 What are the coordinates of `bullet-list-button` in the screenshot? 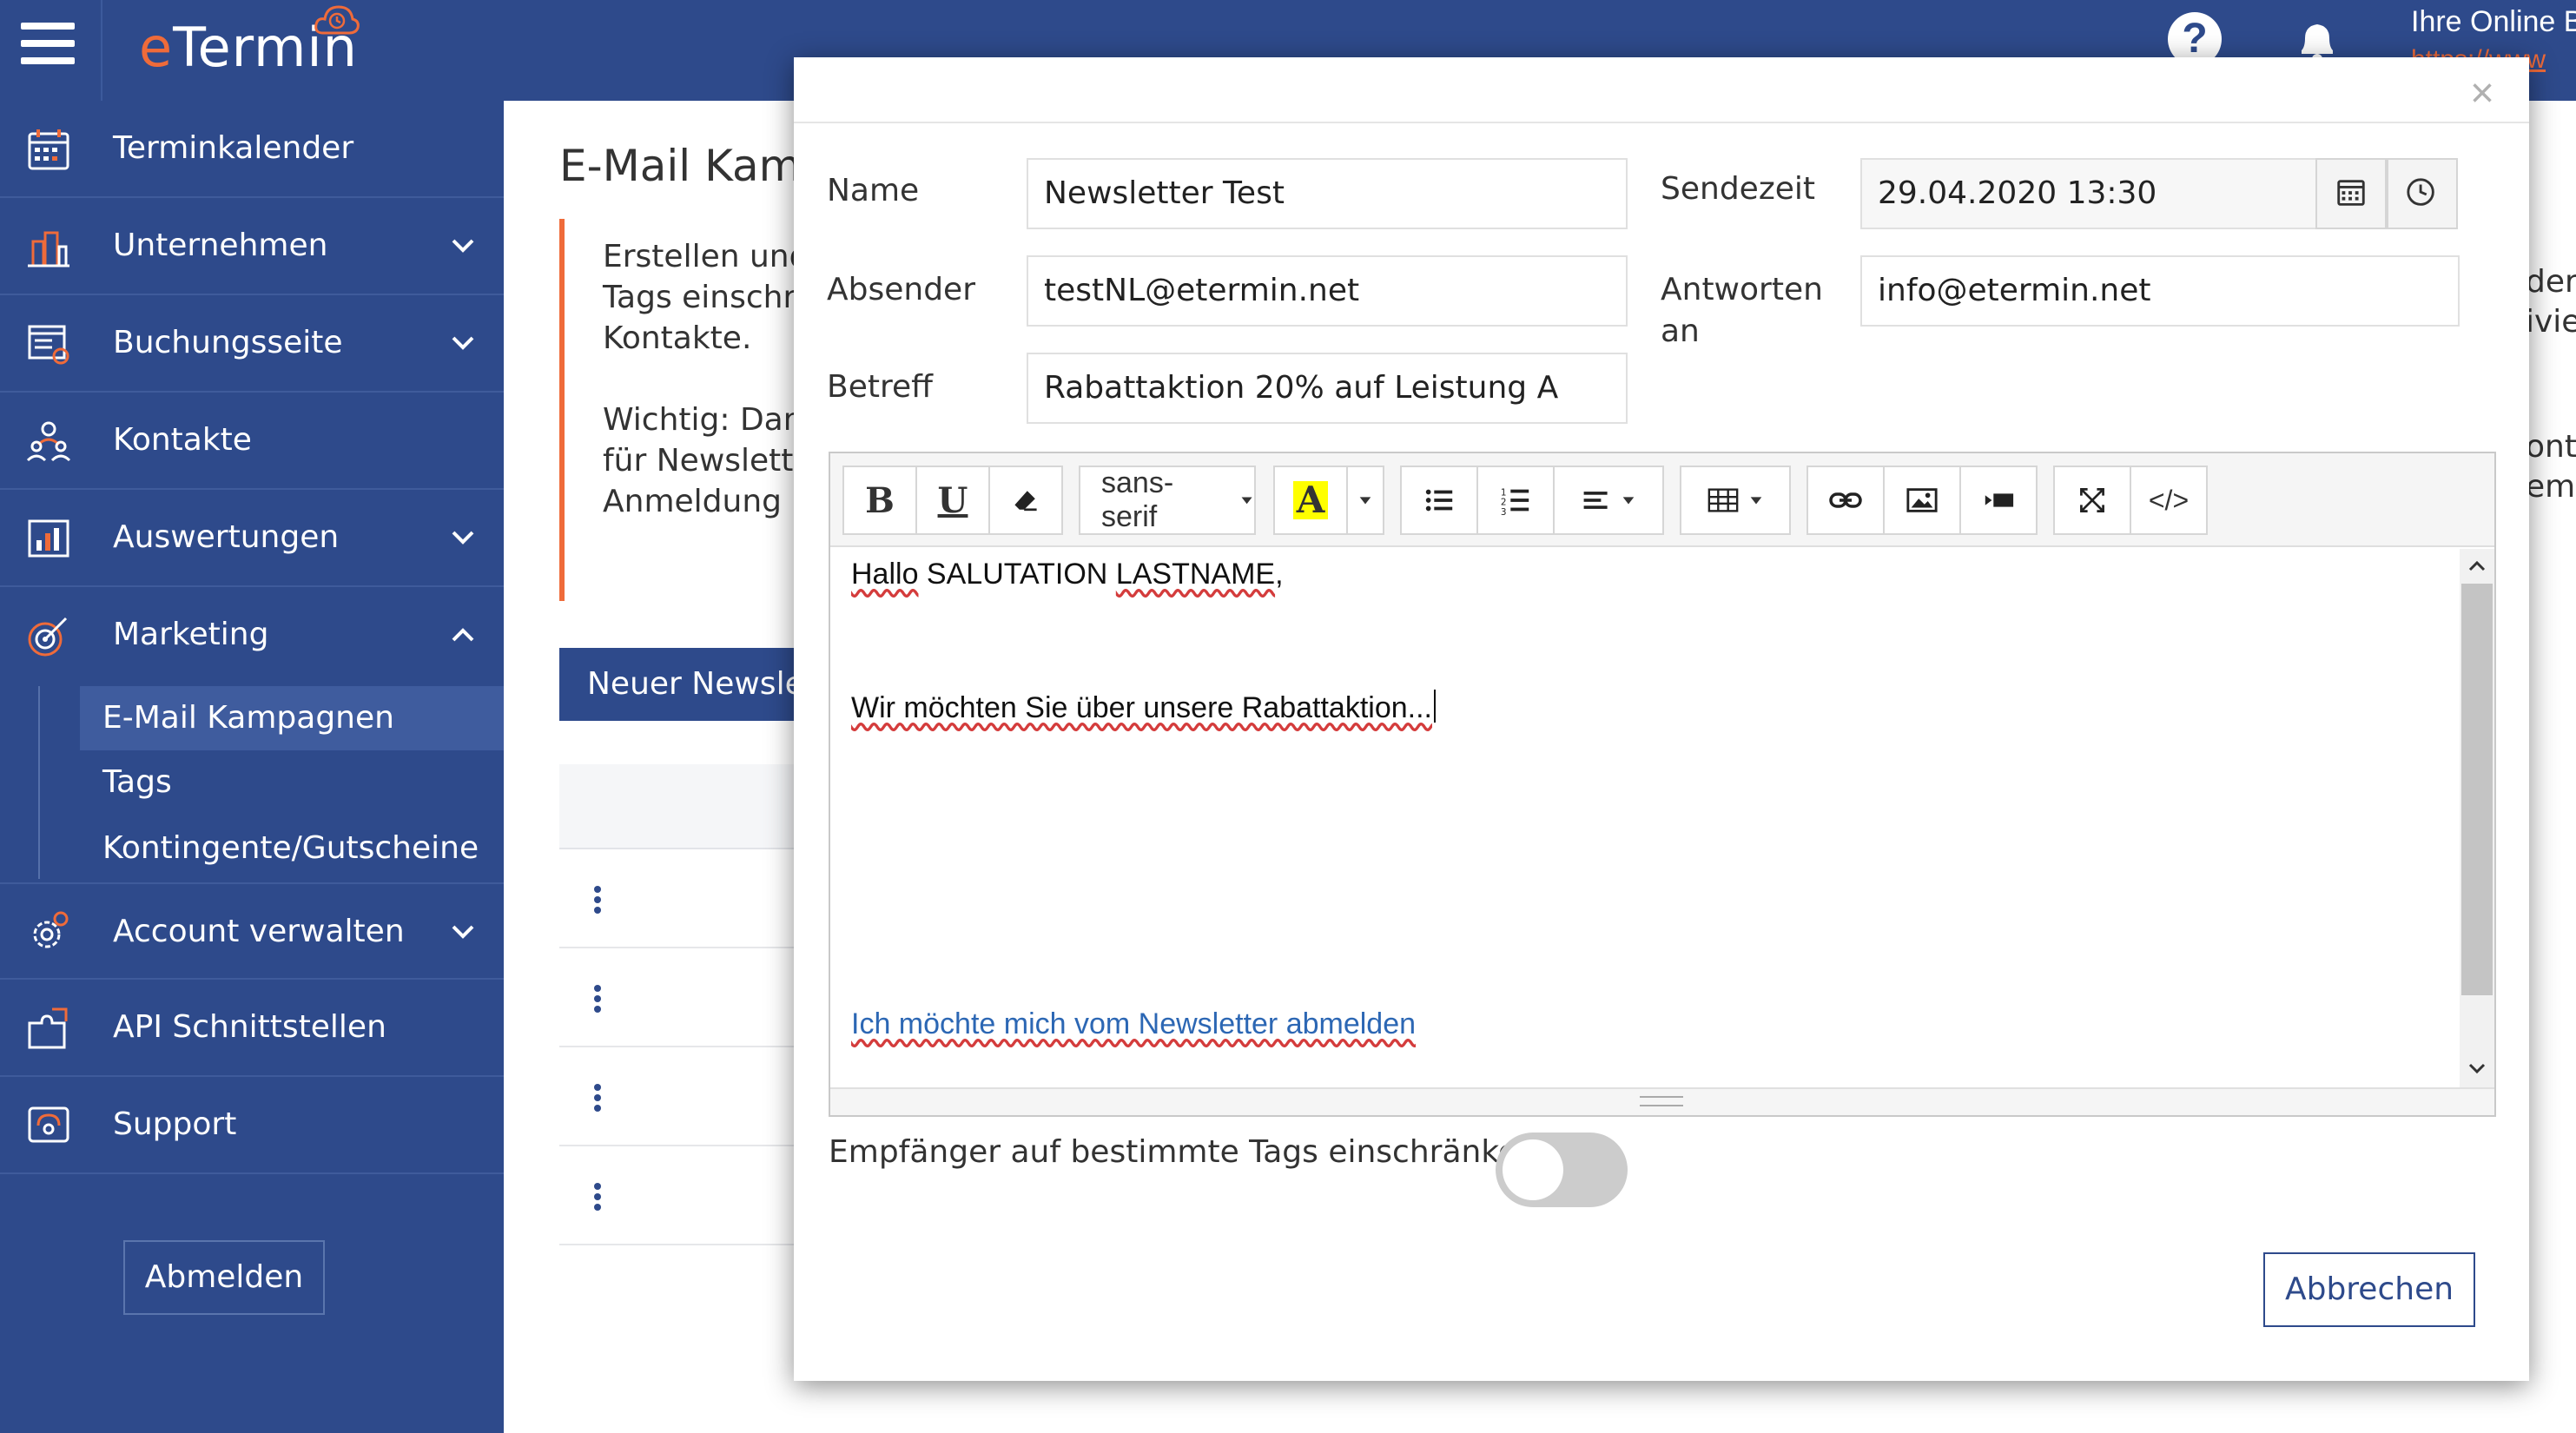 It's located at (1439, 501).